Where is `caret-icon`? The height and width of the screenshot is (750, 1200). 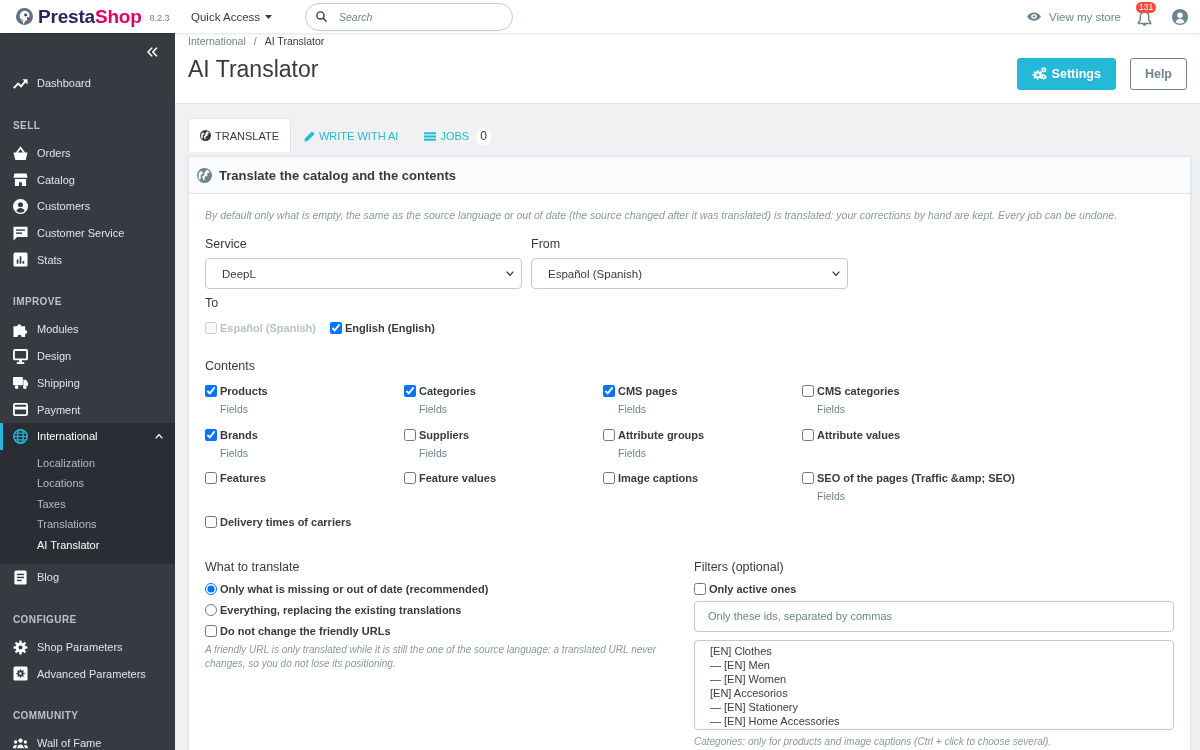 caret-icon is located at coordinates (269, 16).